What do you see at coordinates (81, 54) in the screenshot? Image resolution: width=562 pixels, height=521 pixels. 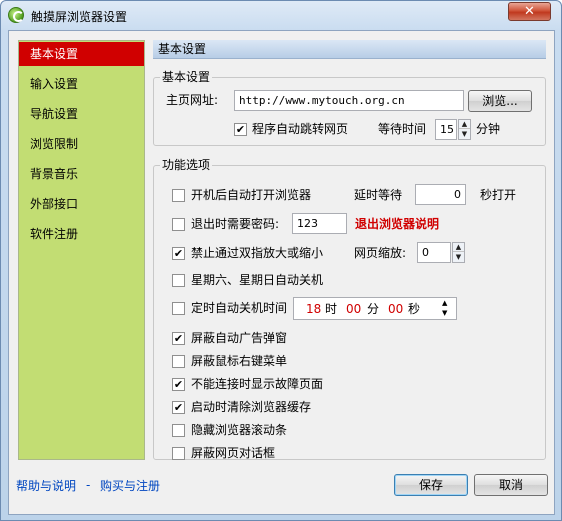 I see `sidebar-item-basic: 基本设置` at bounding box center [81, 54].